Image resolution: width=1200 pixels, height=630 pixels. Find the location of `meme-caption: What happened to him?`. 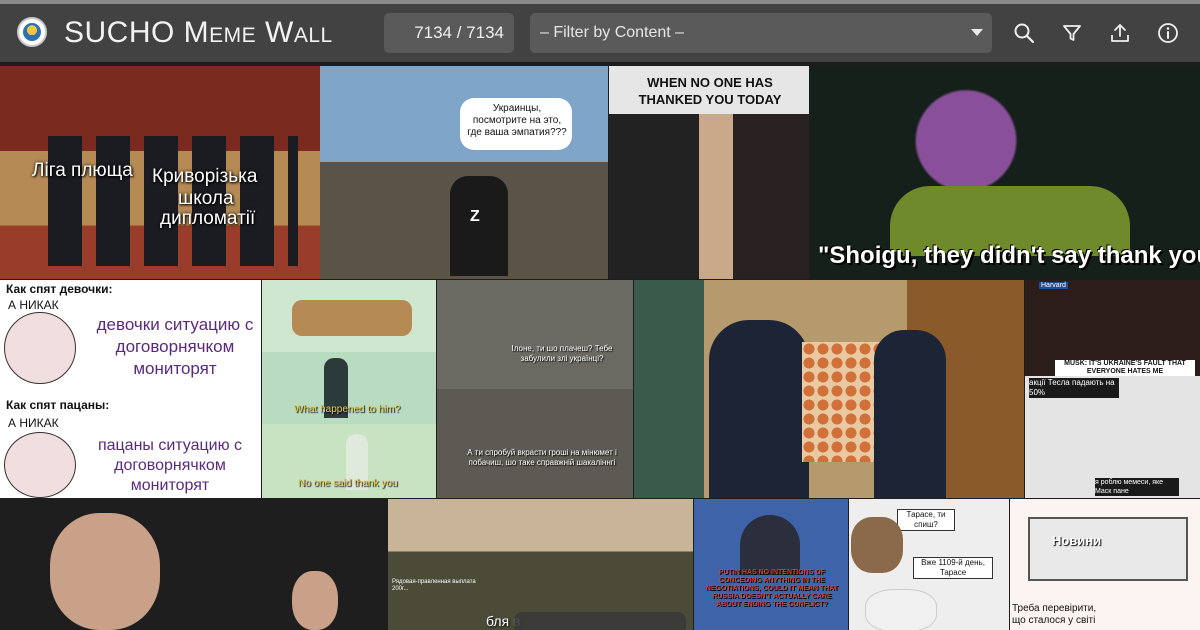

meme-caption: What happened to him? is located at coordinates (347, 409).